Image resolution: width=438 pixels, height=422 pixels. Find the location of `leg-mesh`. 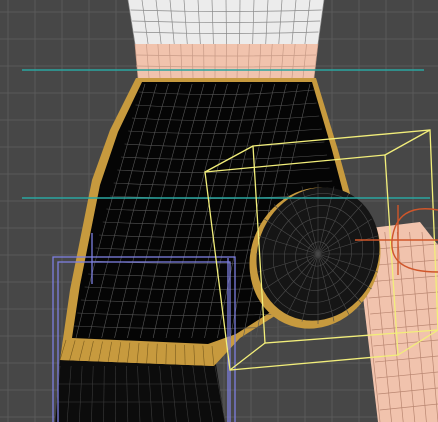

leg-mesh is located at coordinates (140, 390).